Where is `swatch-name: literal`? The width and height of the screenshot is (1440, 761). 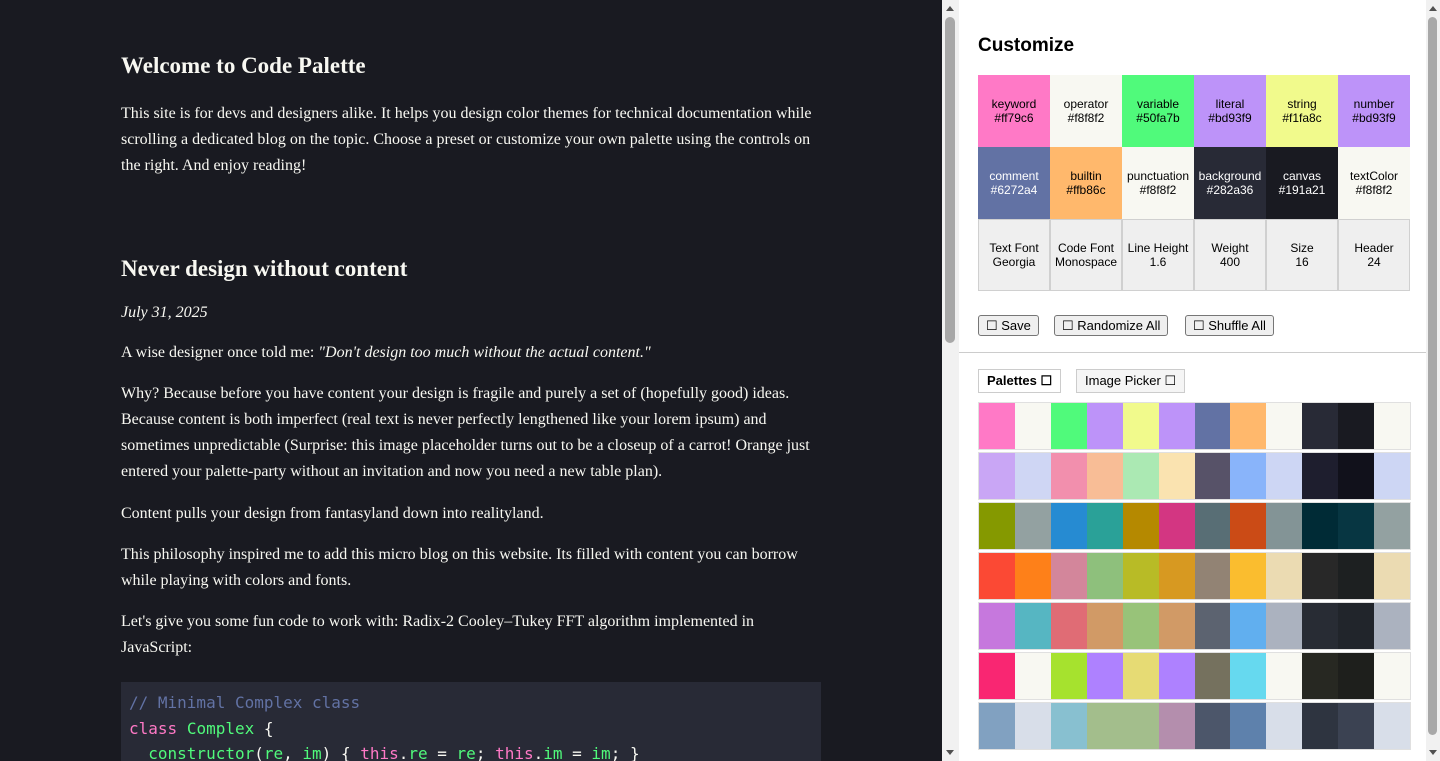 swatch-name: literal is located at coordinates (1230, 104).